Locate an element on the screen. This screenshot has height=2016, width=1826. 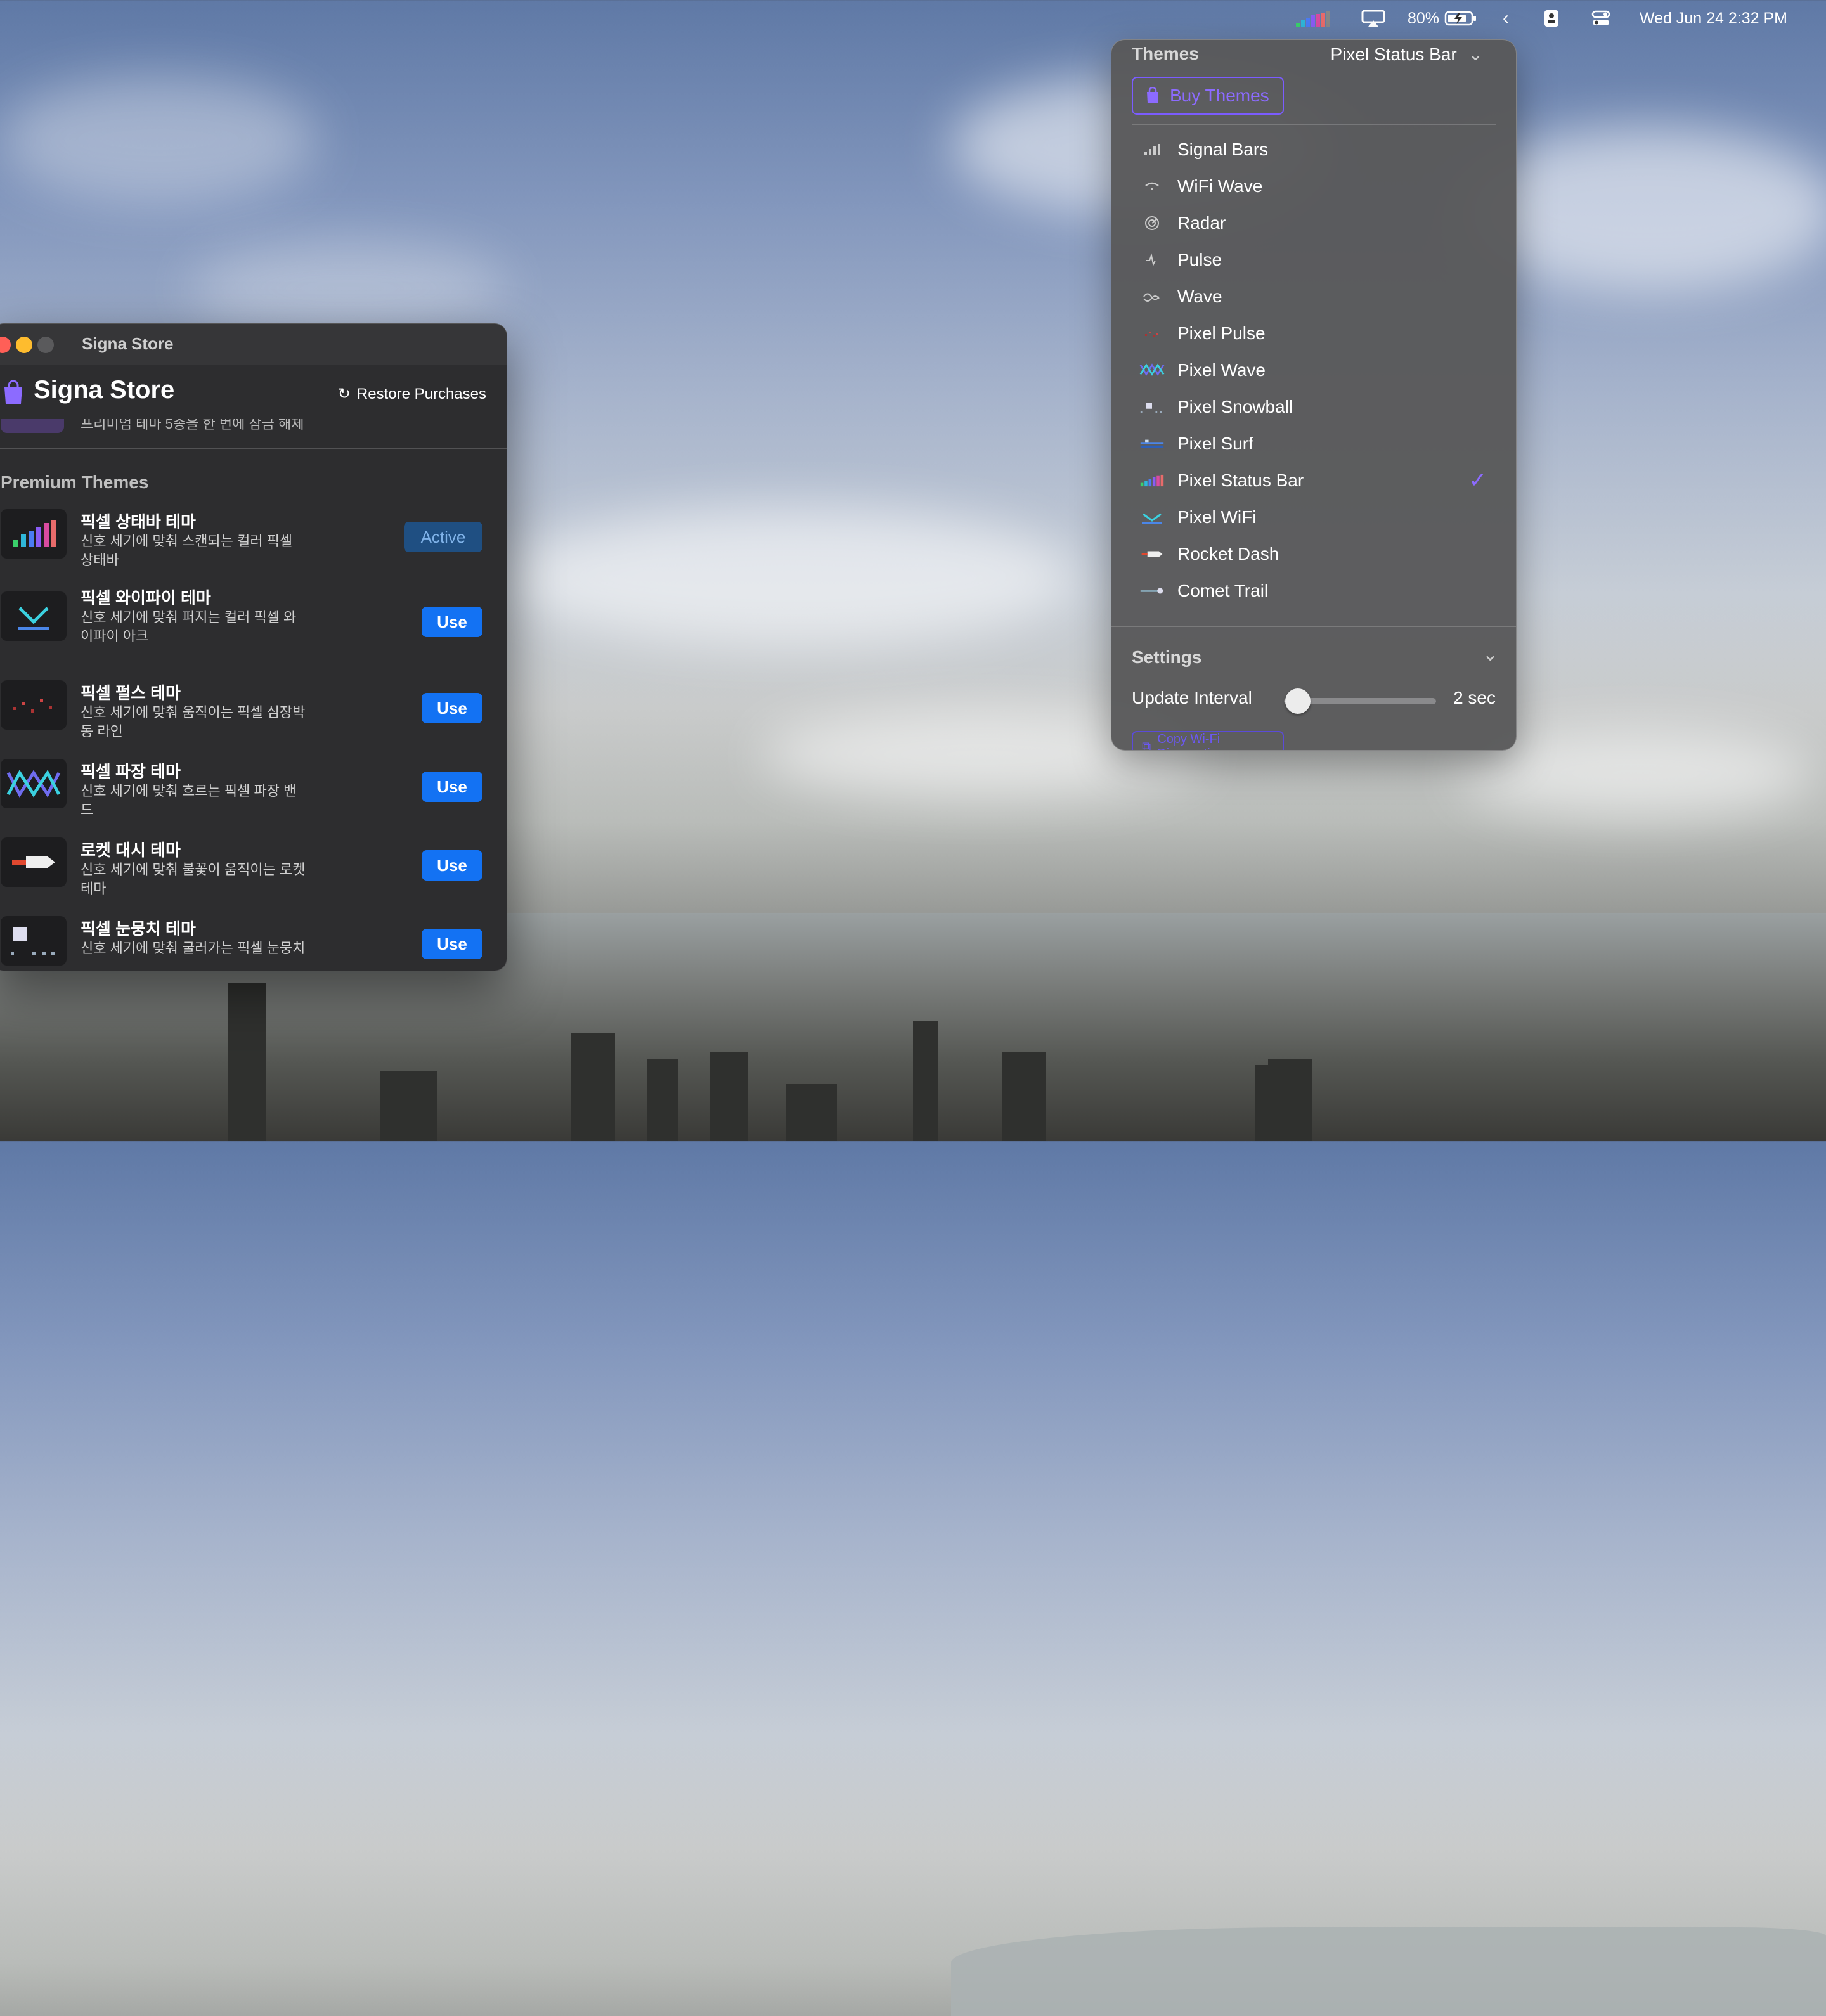
settings-section-title: Settings is located at coordinates (1167, 657).